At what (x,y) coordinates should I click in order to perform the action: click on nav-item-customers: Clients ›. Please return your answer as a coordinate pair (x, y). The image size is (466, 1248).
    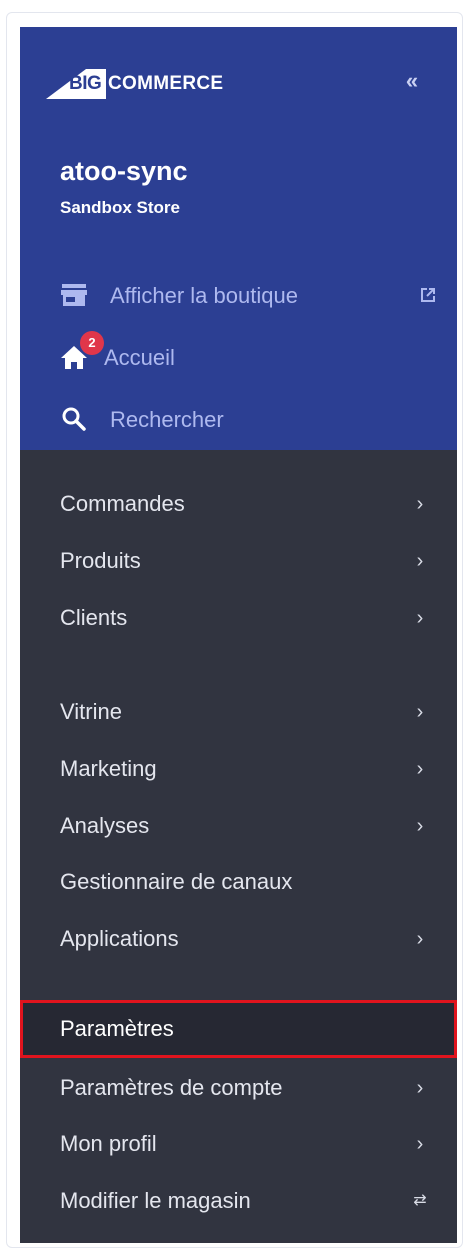
    Looking at the image, I should click on (238, 618).